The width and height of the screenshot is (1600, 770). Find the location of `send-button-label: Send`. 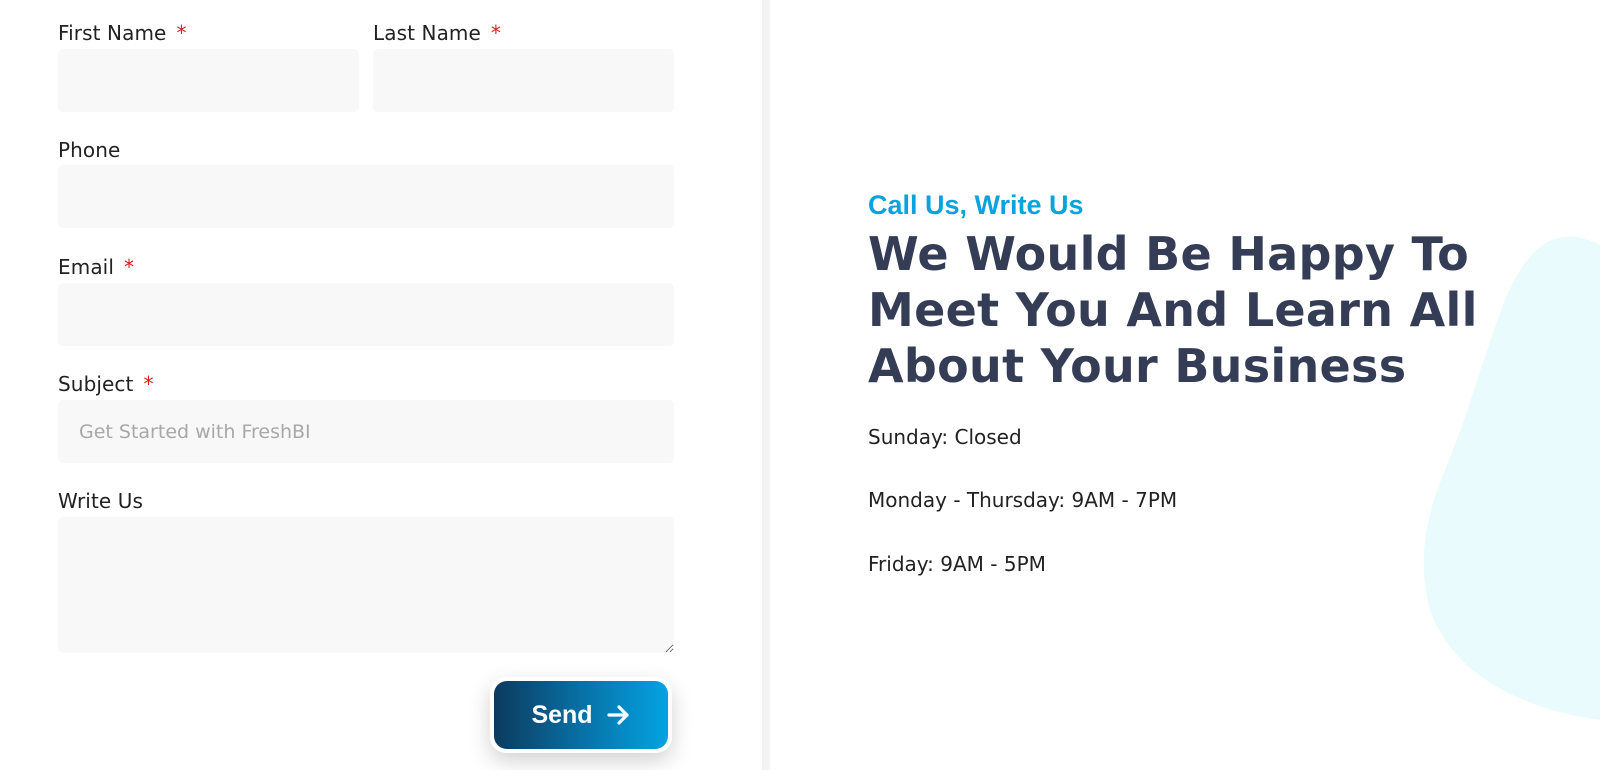

send-button-label: Send is located at coordinates (562, 714).